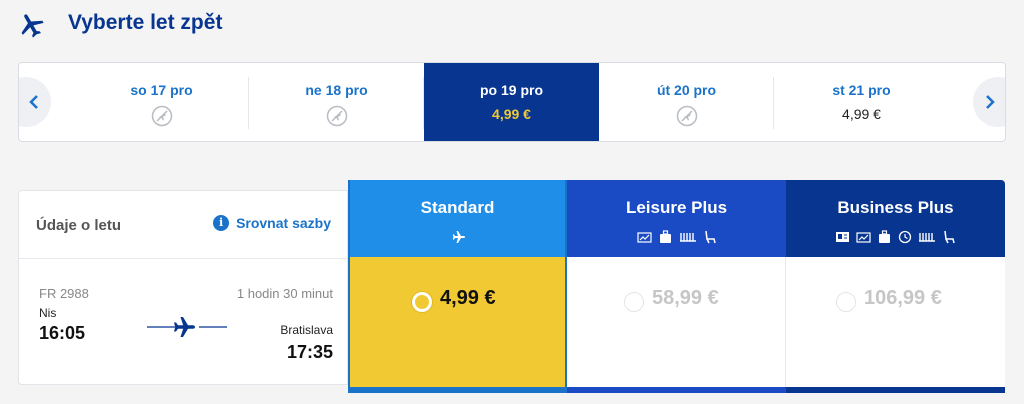 This screenshot has height=404, width=1024. What do you see at coordinates (306, 330) in the screenshot?
I see `destination-city: Bratislava` at bounding box center [306, 330].